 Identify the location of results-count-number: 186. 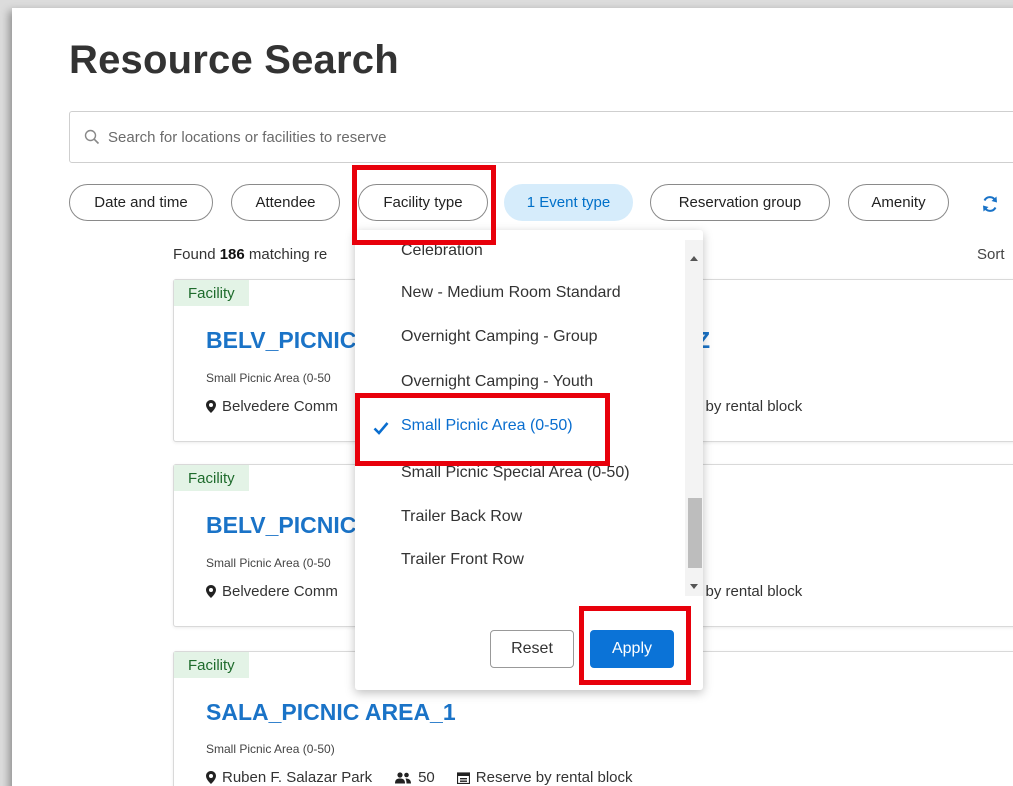
(232, 254).